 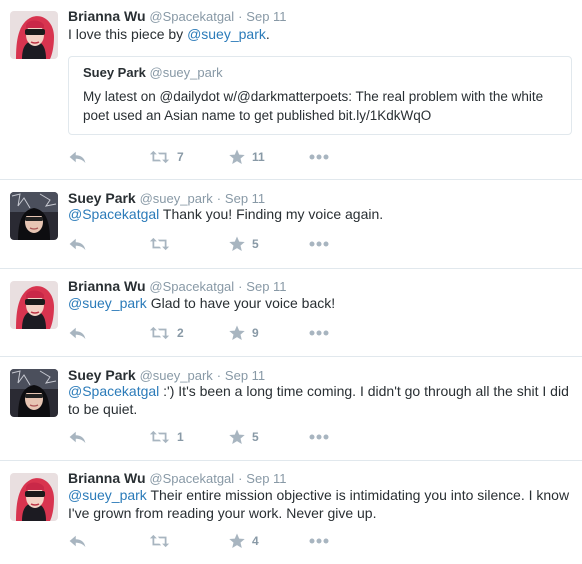 What do you see at coordinates (218, 157) in the screenshot?
I see `tweet-actions: 7 11` at bounding box center [218, 157].